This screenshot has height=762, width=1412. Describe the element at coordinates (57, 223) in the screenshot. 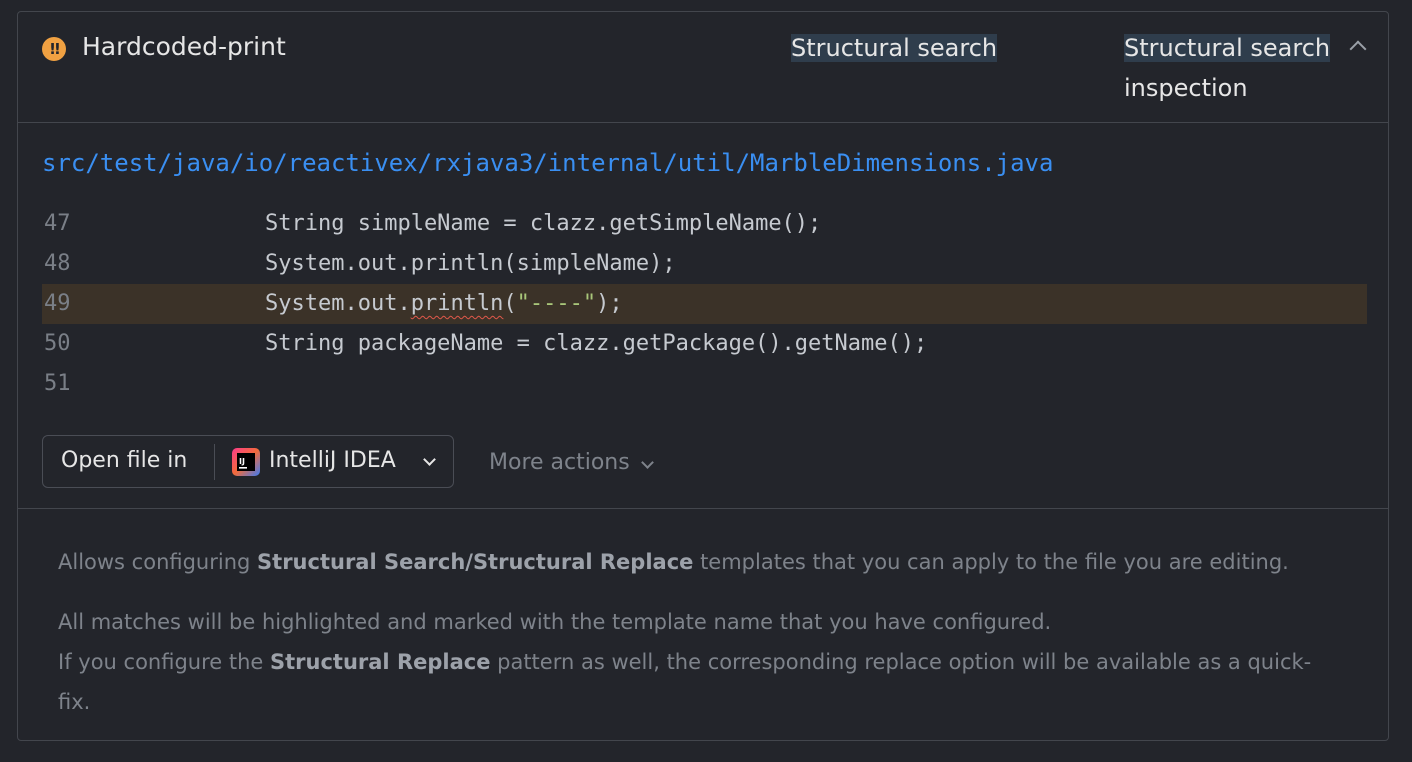

I see `line-number: 47` at that location.